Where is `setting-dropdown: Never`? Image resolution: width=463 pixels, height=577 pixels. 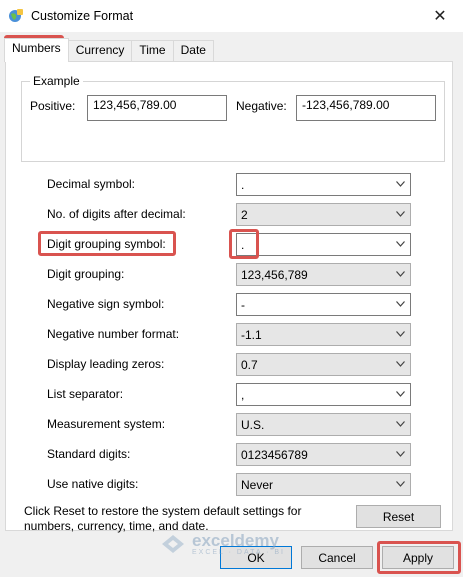
setting-dropdown: Never is located at coordinates (323, 484).